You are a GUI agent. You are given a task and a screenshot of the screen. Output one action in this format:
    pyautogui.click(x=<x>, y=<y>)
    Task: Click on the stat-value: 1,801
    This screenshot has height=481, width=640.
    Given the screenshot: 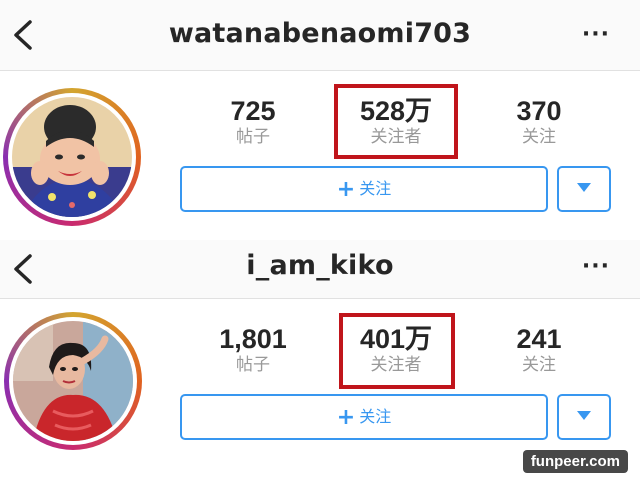 What is the action you would take?
    pyautogui.click(x=253, y=339)
    